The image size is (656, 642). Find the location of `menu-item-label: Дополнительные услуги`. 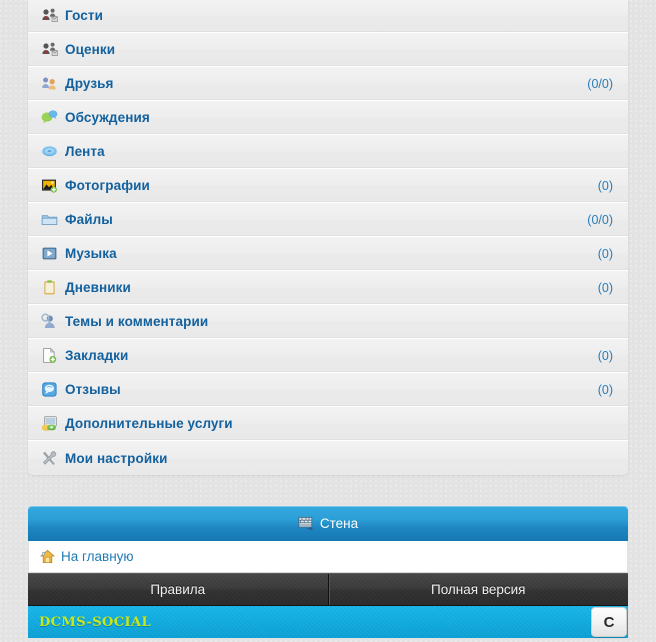

menu-item-label: Дополнительные услуги is located at coordinates (149, 423).